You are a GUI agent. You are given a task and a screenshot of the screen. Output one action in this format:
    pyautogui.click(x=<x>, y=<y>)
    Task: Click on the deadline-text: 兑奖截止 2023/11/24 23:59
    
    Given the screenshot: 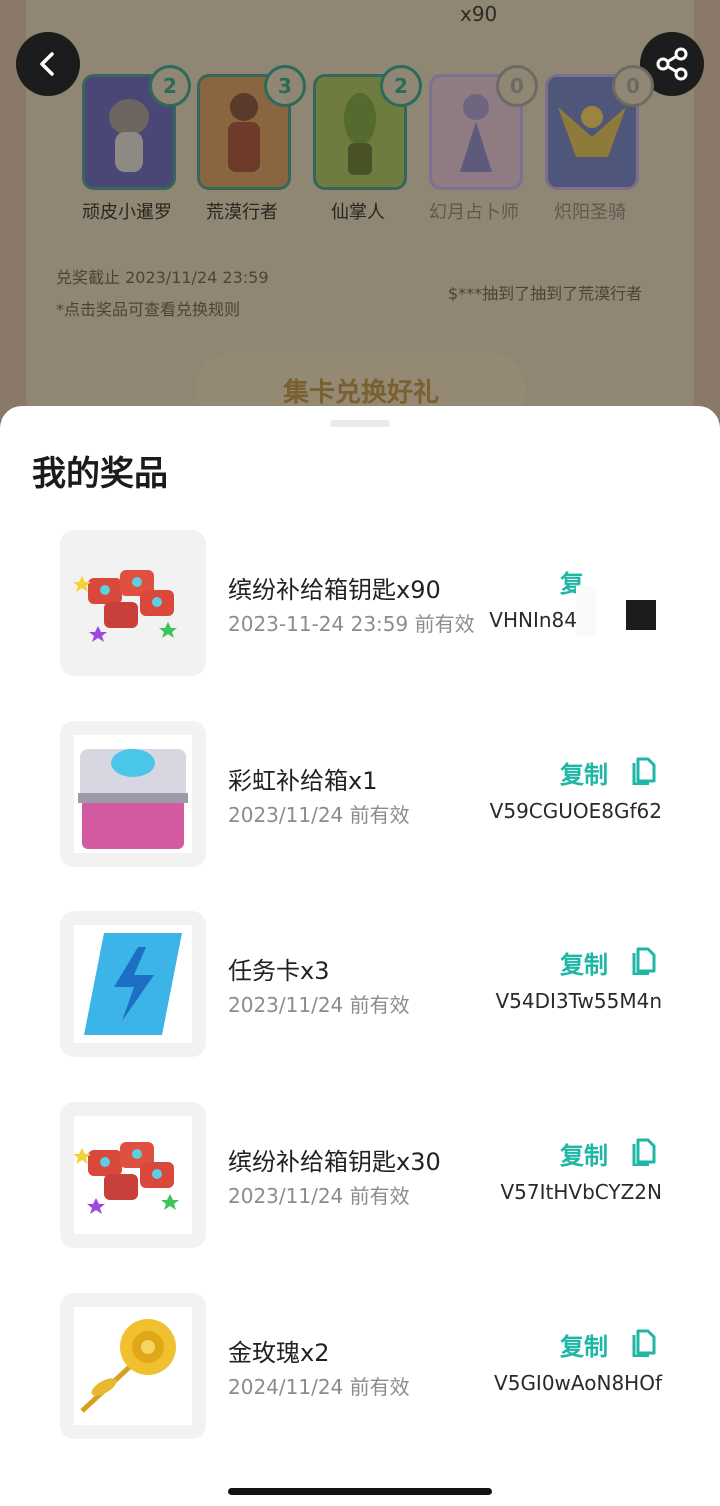 What is the action you would take?
    pyautogui.click(x=162, y=277)
    